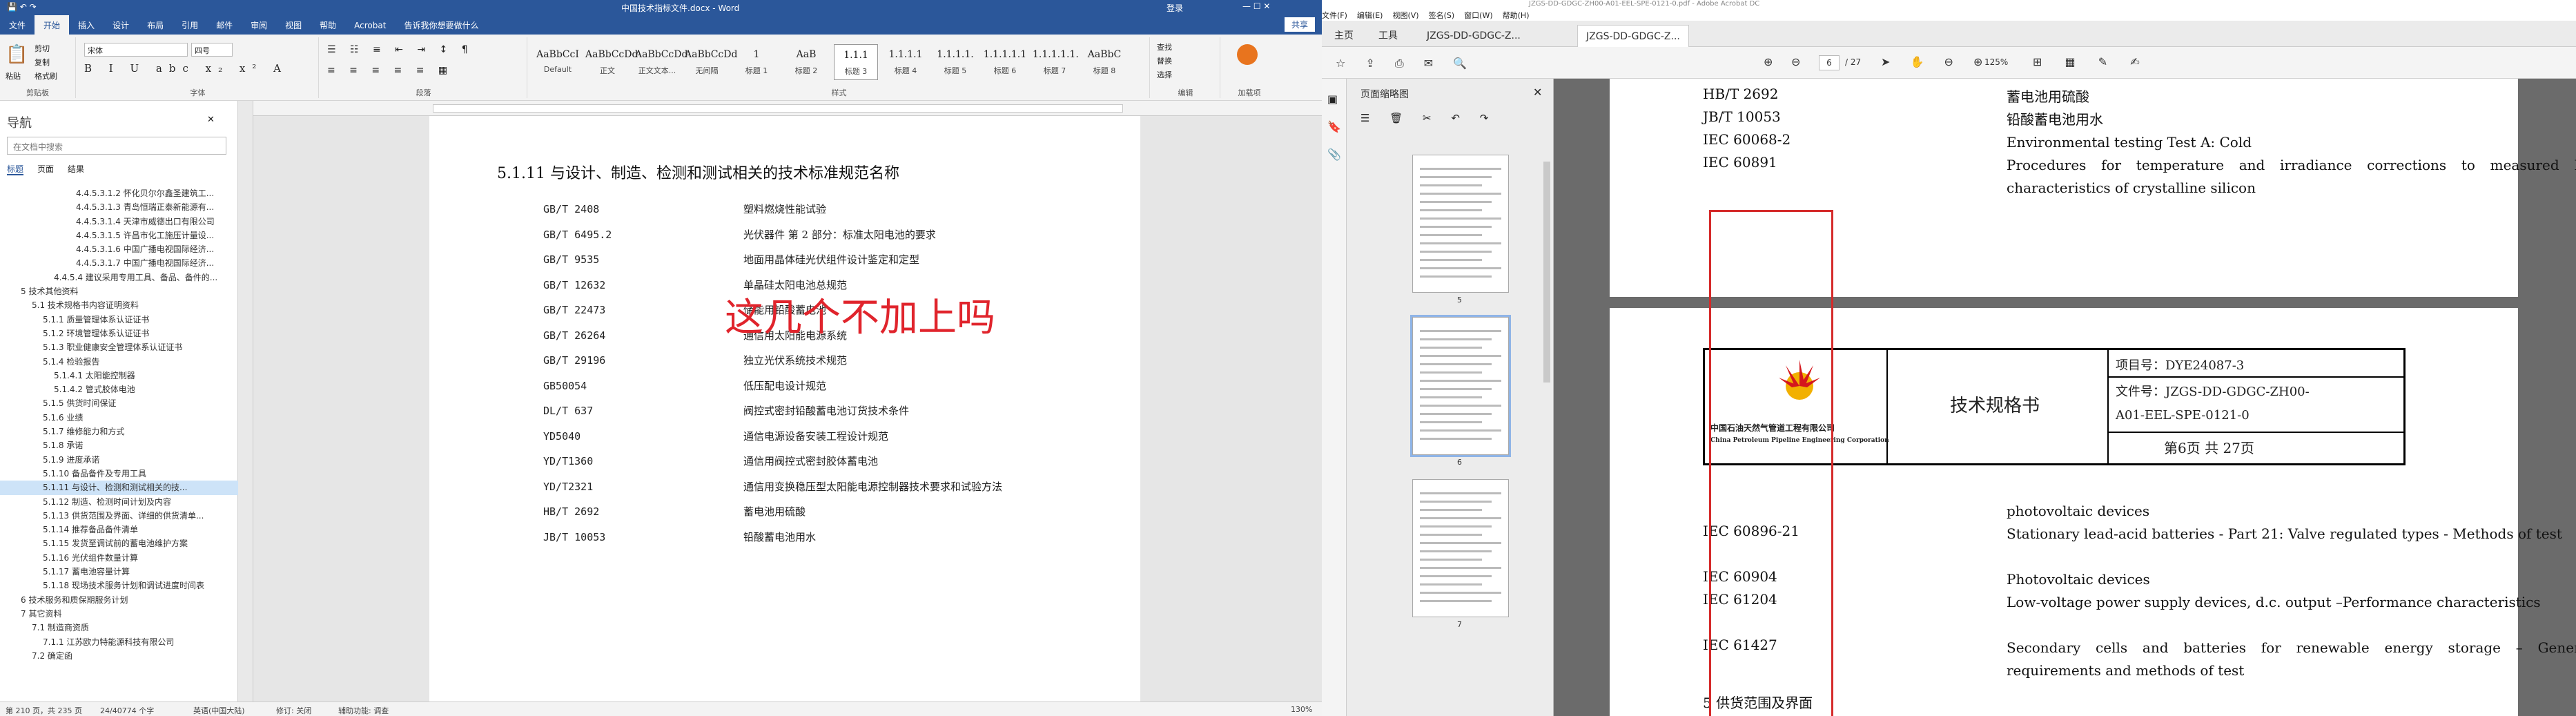 The width and height of the screenshot is (2576, 716). I want to click on thumbnails-icon: ▣, so click(1332, 99).